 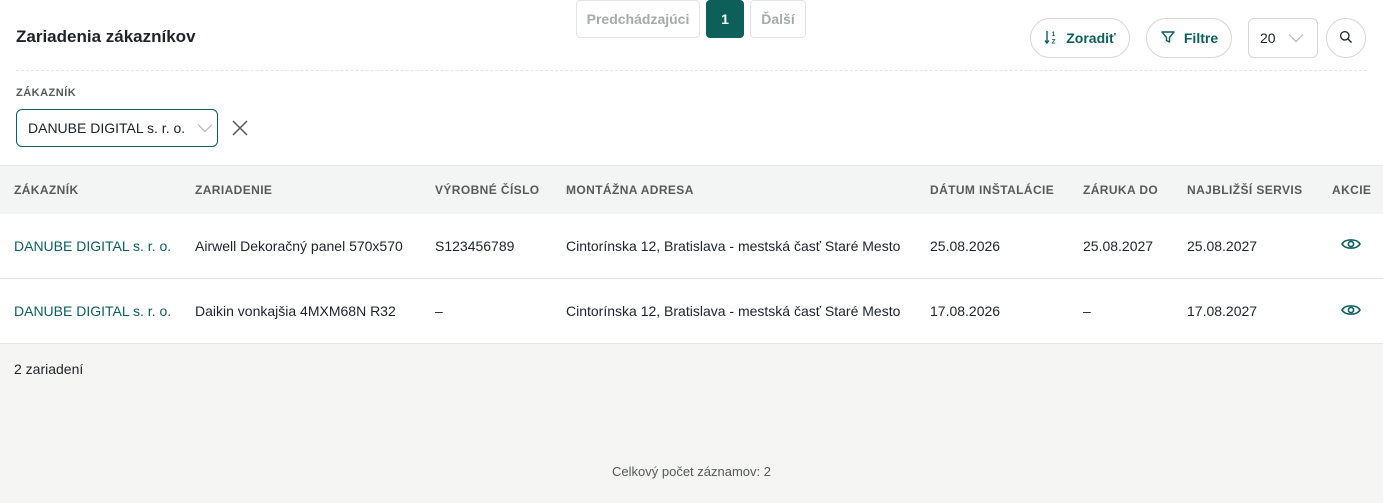 What do you see at coordinates (1222, 245) in the screenshot?
I see `next-service-cell: 25.08.2027` at bounding box center [1222, 245].